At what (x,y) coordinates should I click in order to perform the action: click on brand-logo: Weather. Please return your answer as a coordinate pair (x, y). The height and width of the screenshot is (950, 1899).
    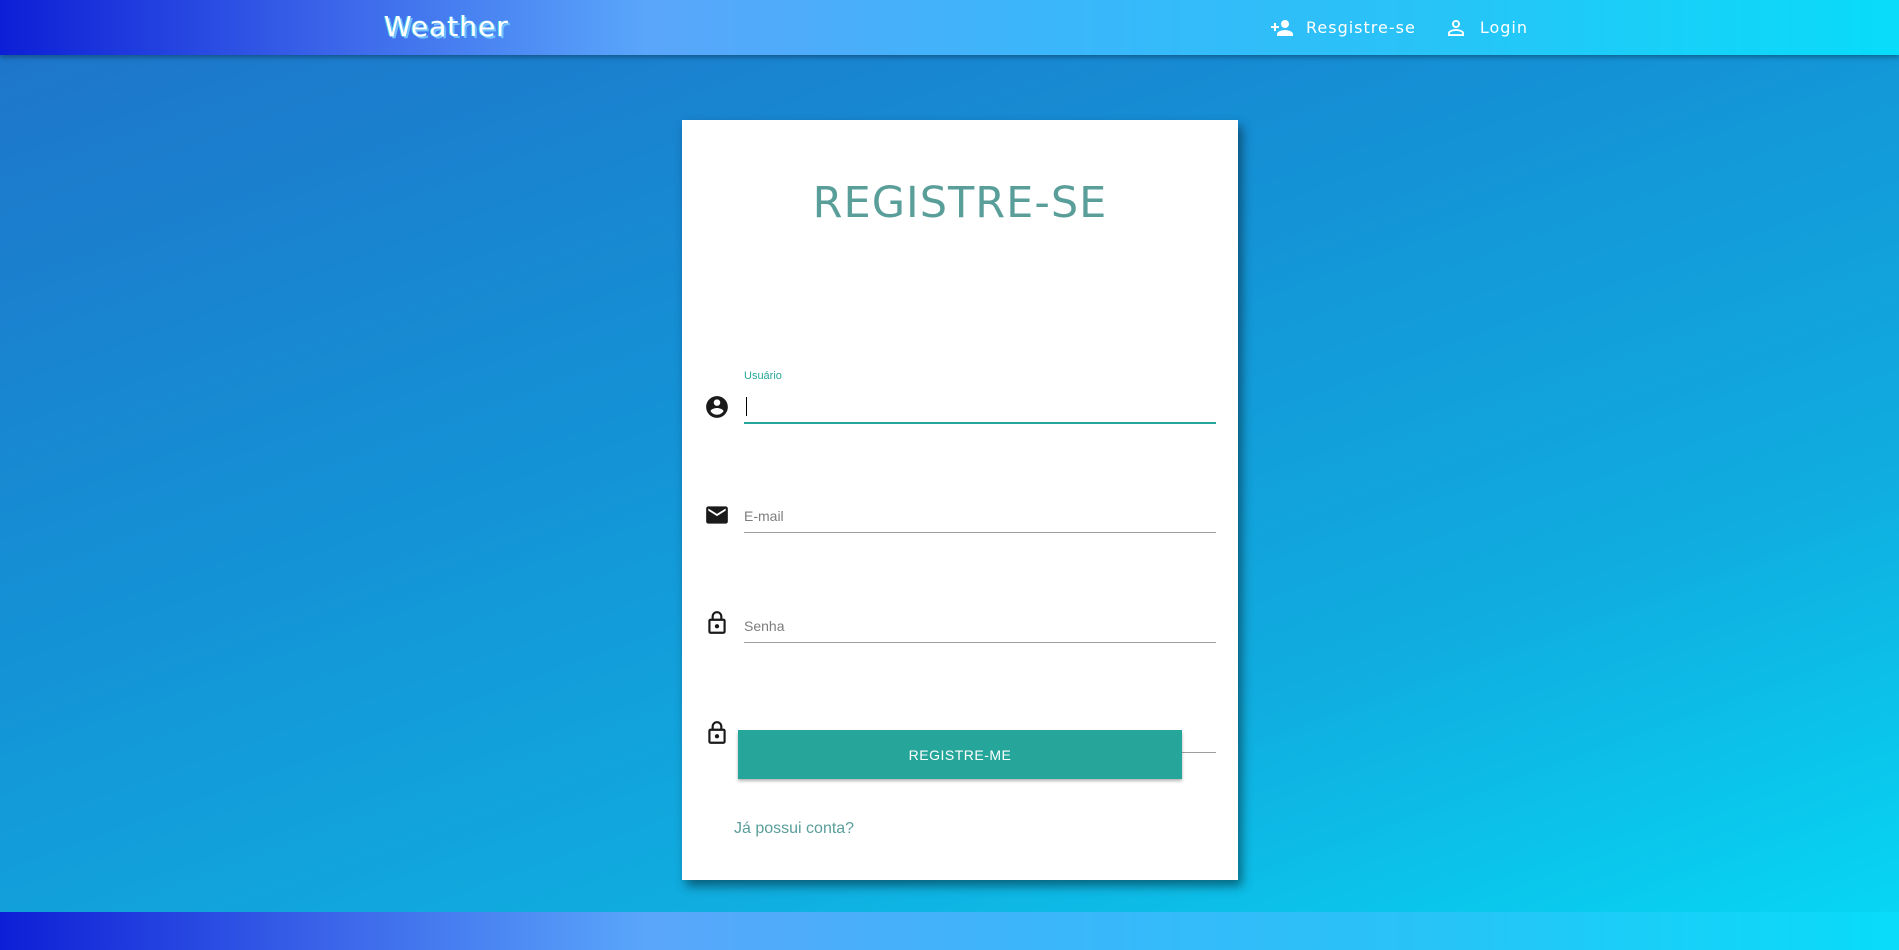
    Looking at the image, I should click on (446, 26).